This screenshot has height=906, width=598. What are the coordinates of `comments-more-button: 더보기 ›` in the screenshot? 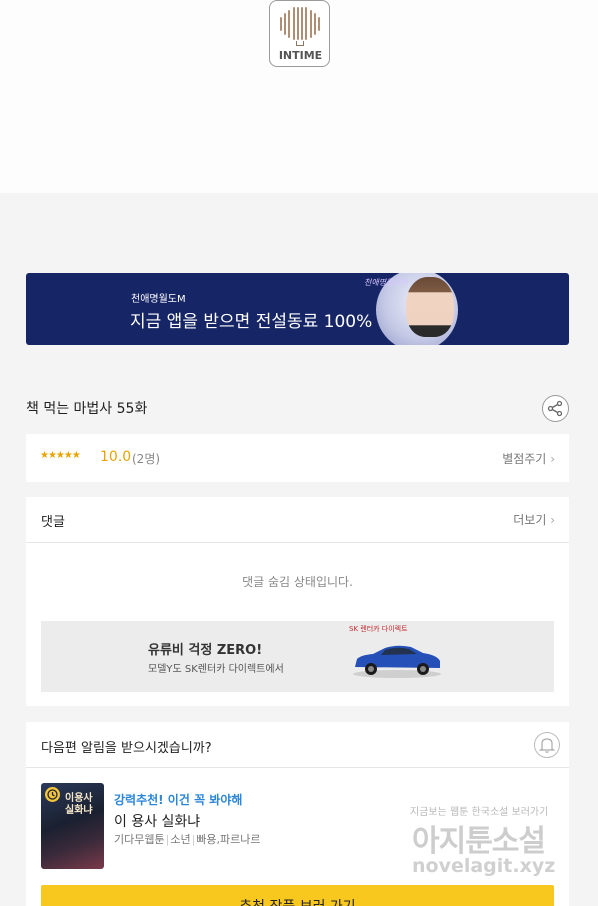 It's located at (534, 519).